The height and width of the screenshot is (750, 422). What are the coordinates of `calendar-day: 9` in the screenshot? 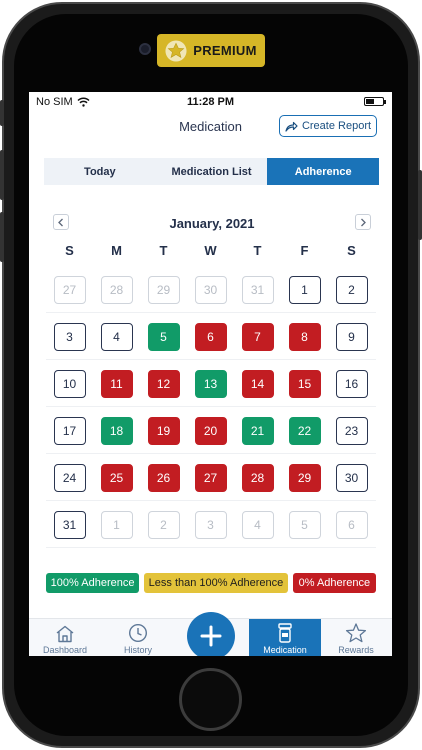 It's located at (351, 336).